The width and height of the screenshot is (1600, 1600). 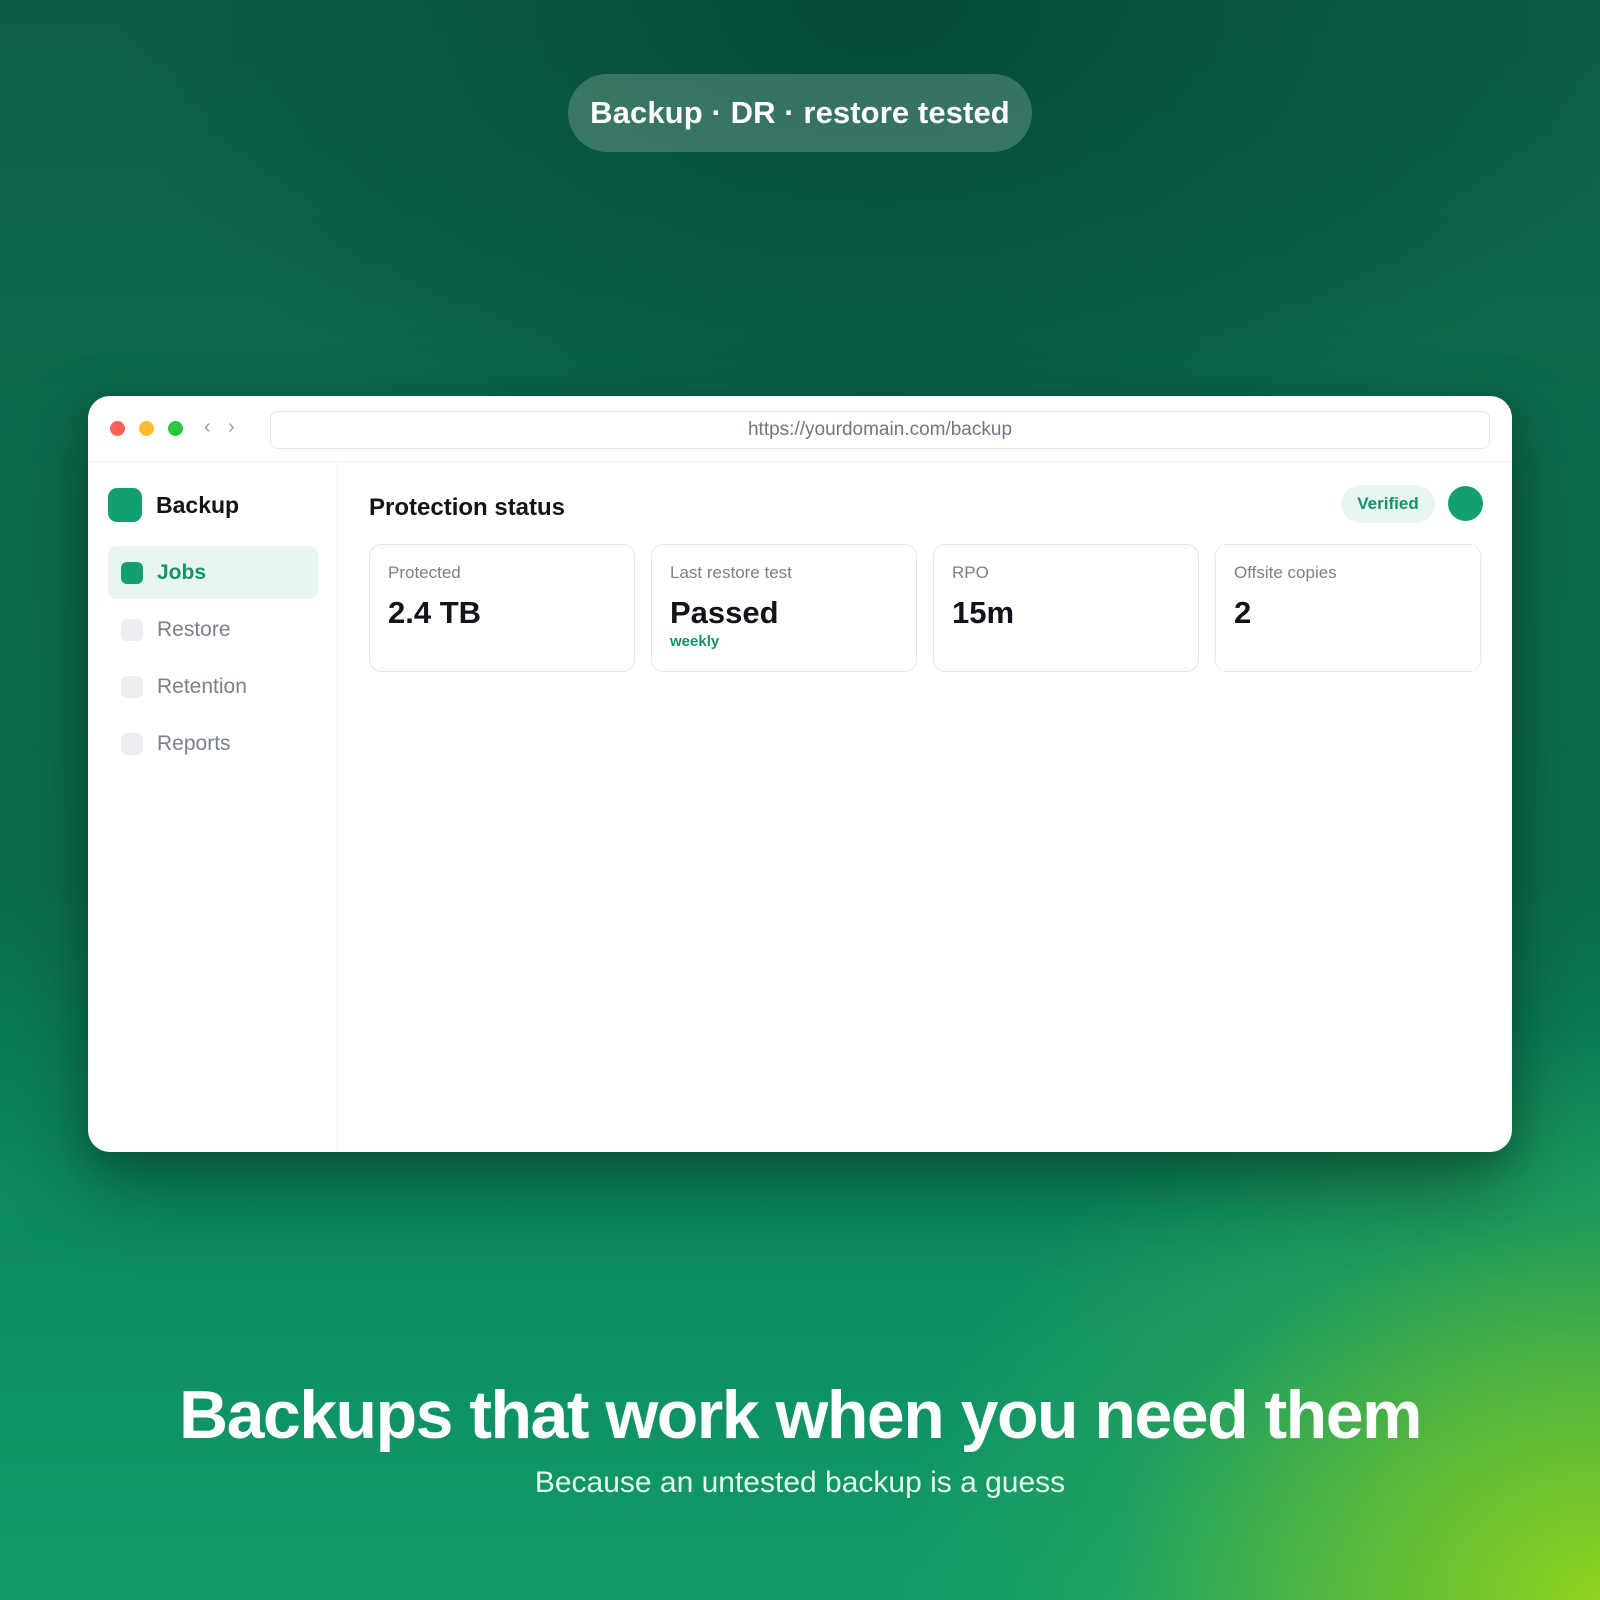 What do you see at coordinates (800, 1415) in the screenshot?
I see `hero-headline: Backups that work when you need them` at bounding box center [800, 1415].